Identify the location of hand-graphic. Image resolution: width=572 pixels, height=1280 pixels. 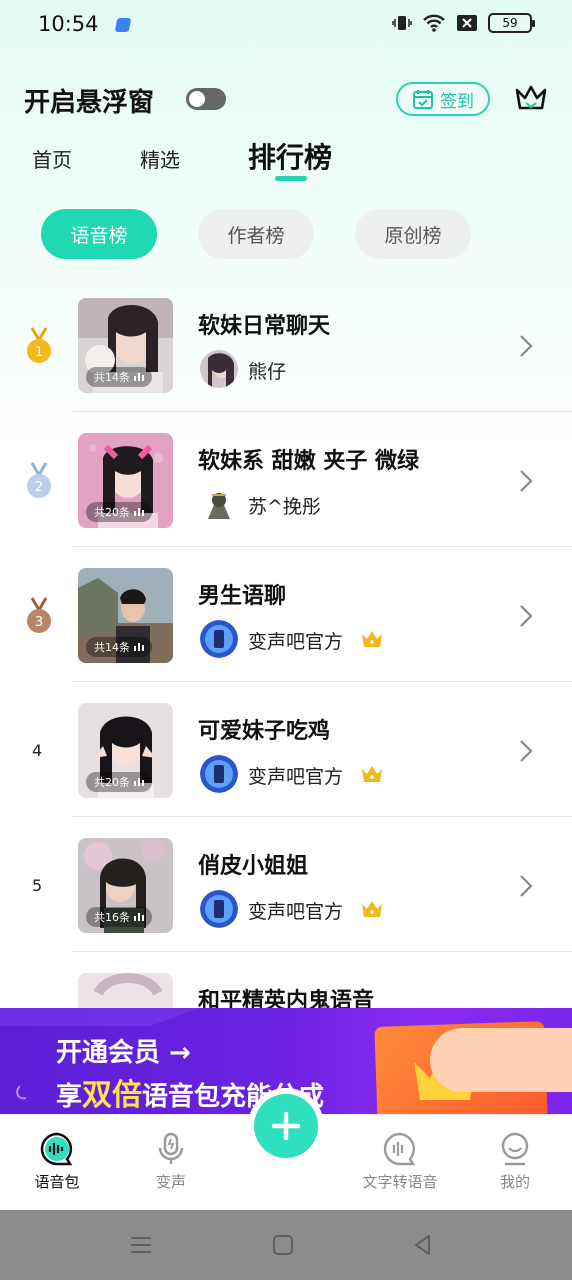
(501, 1060).